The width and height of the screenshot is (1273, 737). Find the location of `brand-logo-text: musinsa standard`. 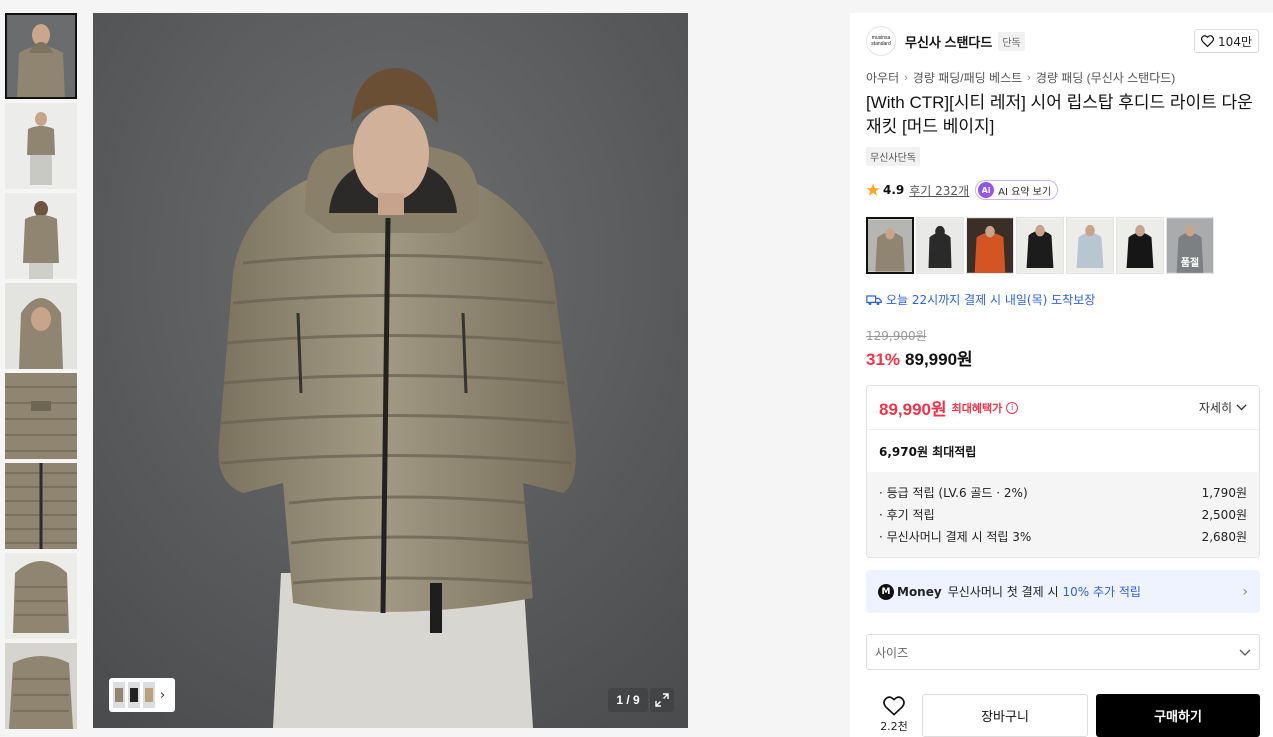

brand-logo-text: musinsa standard is located at coordinates (881, 41).